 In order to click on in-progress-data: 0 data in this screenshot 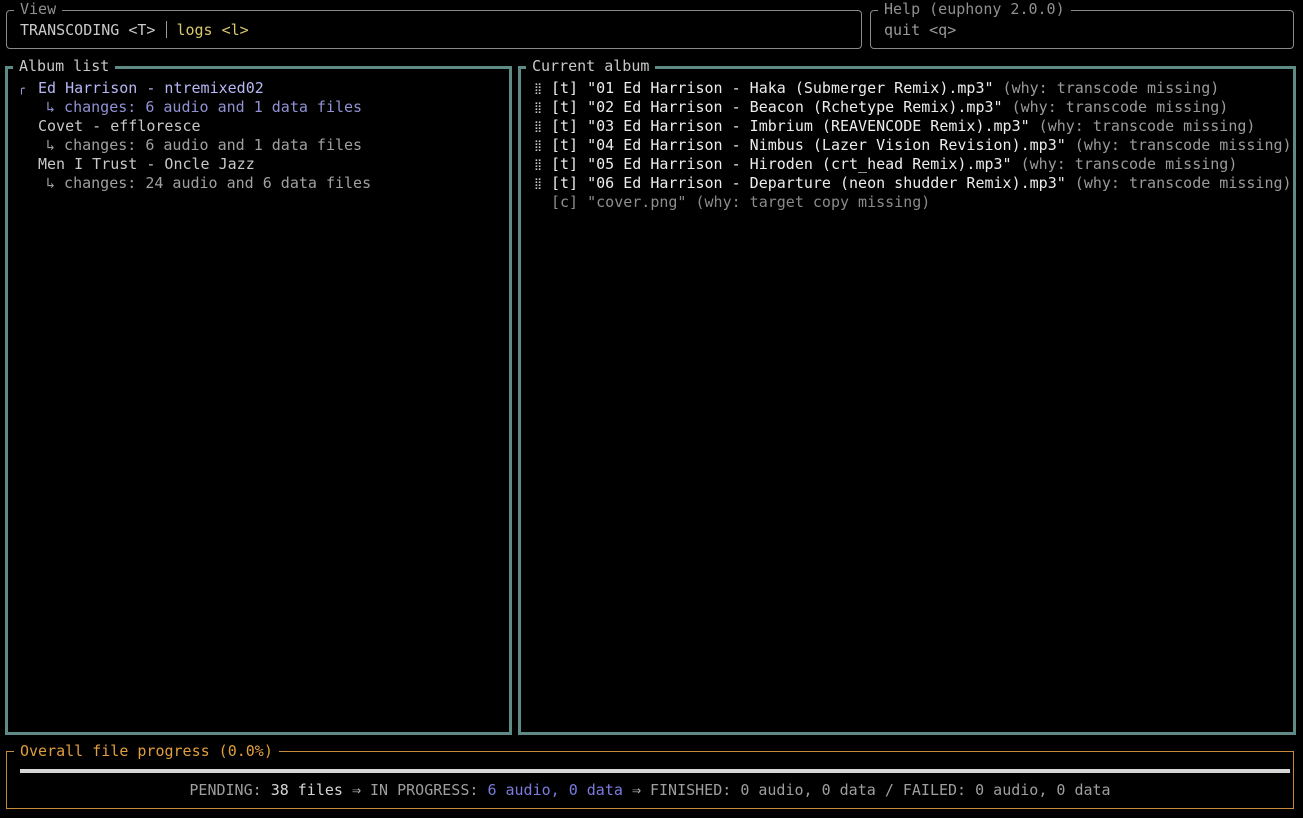, I will do `click(595, 790)`.